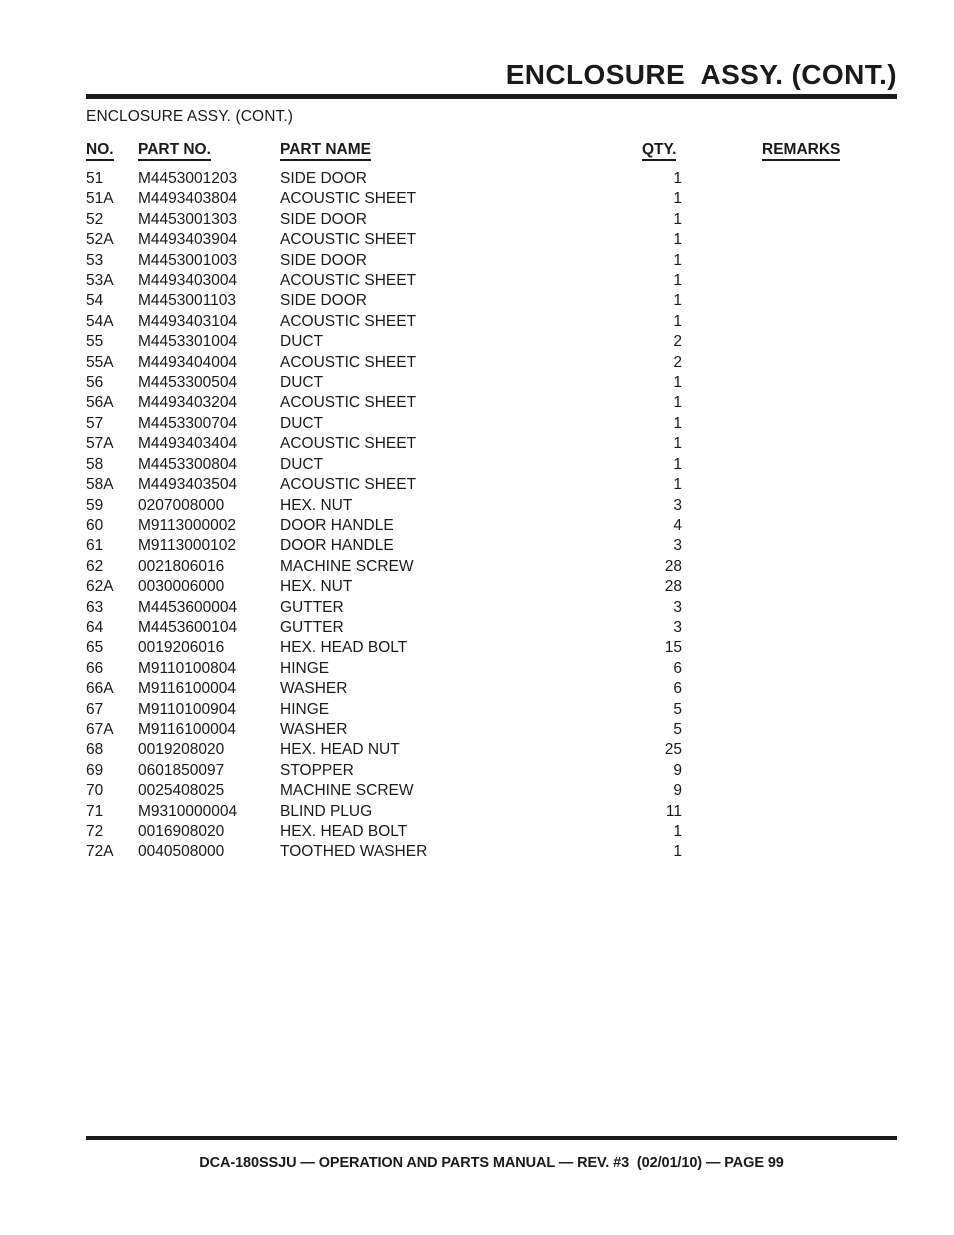 This screenshot has height=1235, width=954. Describe the element at coordinates (326, 811) in the screenshot. I see `cell-part-name: BLIND PLUG` at that location.